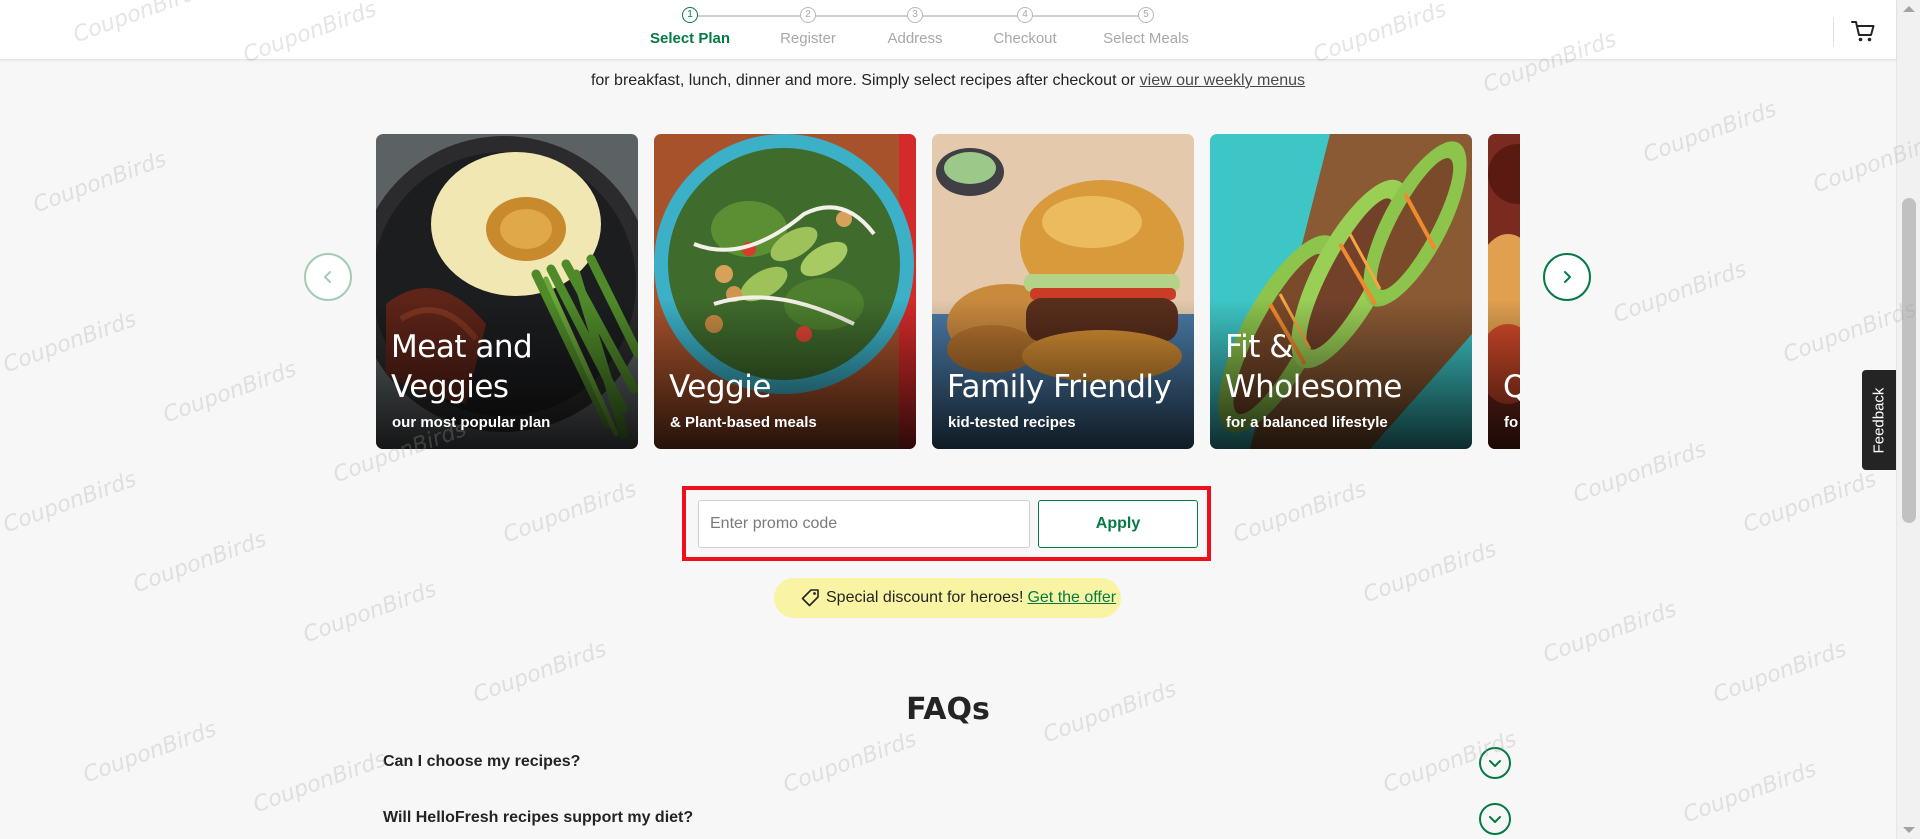 The width and height of the screenshot is (1920, 839). Describe the element at coordinates (1059, 387) in the screenshot. I see `card-title: Family Friendly` at that location.